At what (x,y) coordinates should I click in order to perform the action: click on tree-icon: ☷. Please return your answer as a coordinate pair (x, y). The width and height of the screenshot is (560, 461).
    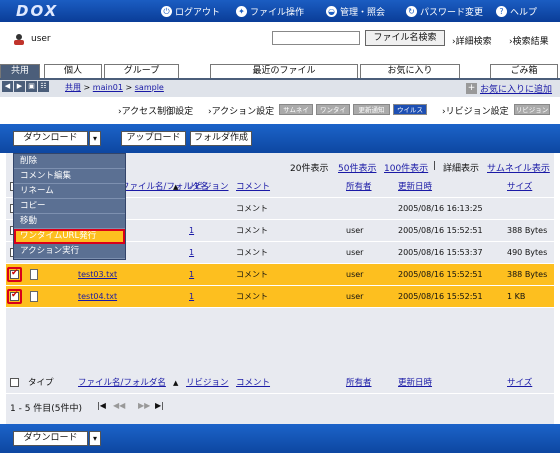
    Looking at the image, I should click on (43, 86).